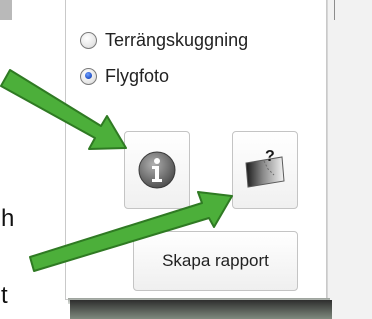 The width and height of the screenshot is (372, 319). I want to click on create-report-label: Skapa rapport, so click(215, 260).